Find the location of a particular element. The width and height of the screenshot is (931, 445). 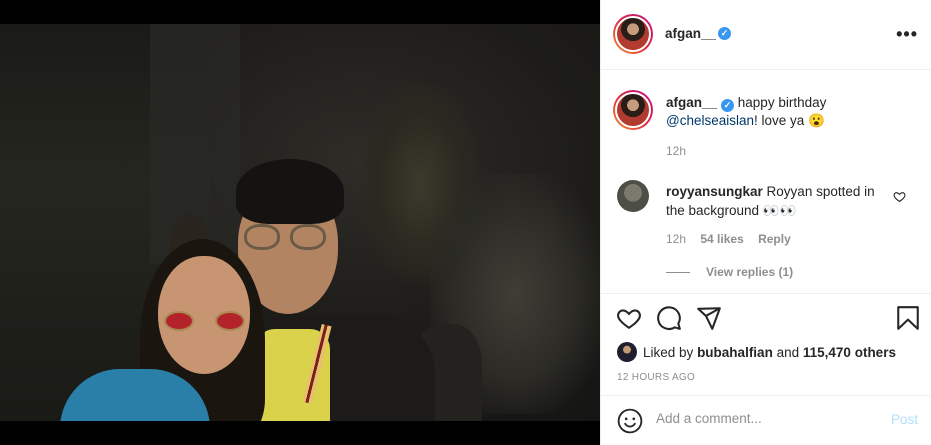

liker-avatar is located at coordinates (627, 352).